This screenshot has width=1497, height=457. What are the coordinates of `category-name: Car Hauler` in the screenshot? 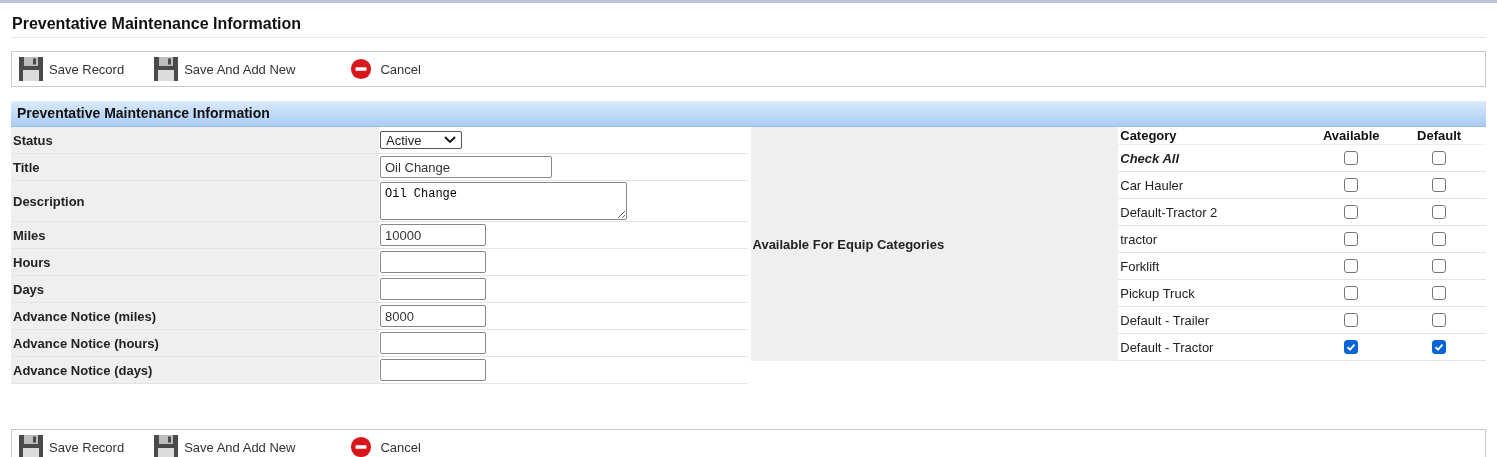 It's located at (1152, 185).